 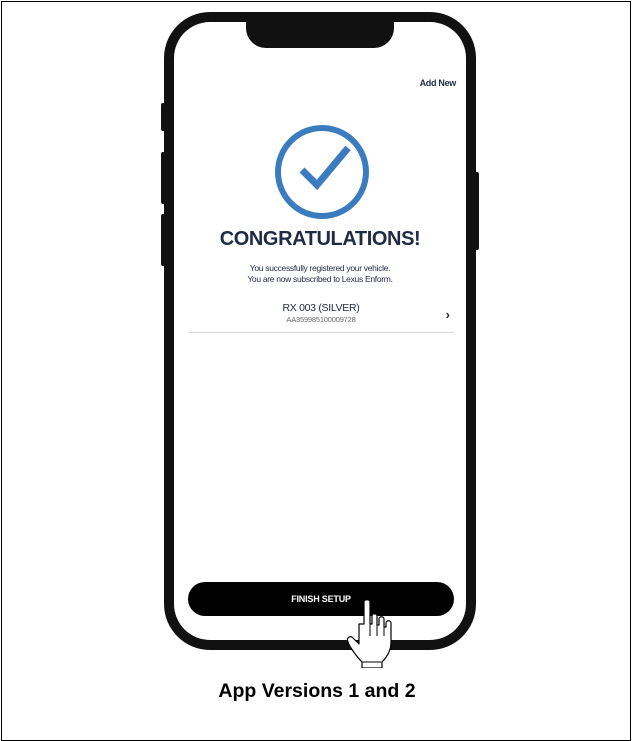 I want to click on chevron-right-icon: ›, so click(x=447, y=314).